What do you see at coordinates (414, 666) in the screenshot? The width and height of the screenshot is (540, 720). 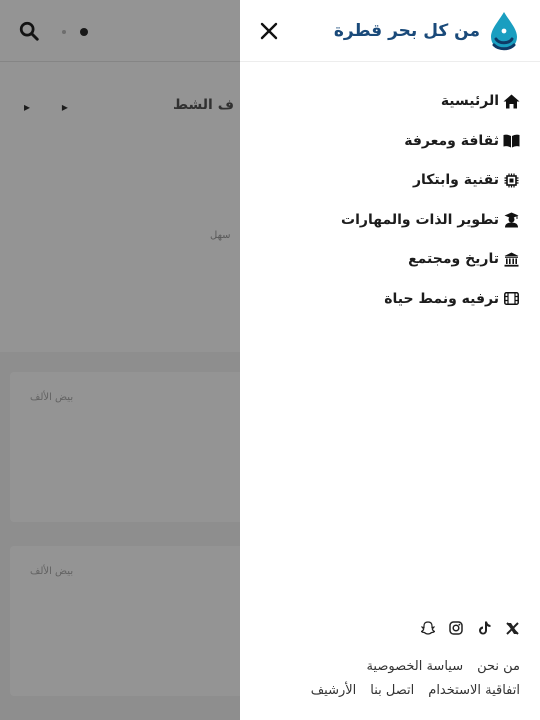 I see `footer-link-privacy: سياسة الخصوصية` at bounding box center [414, 666].